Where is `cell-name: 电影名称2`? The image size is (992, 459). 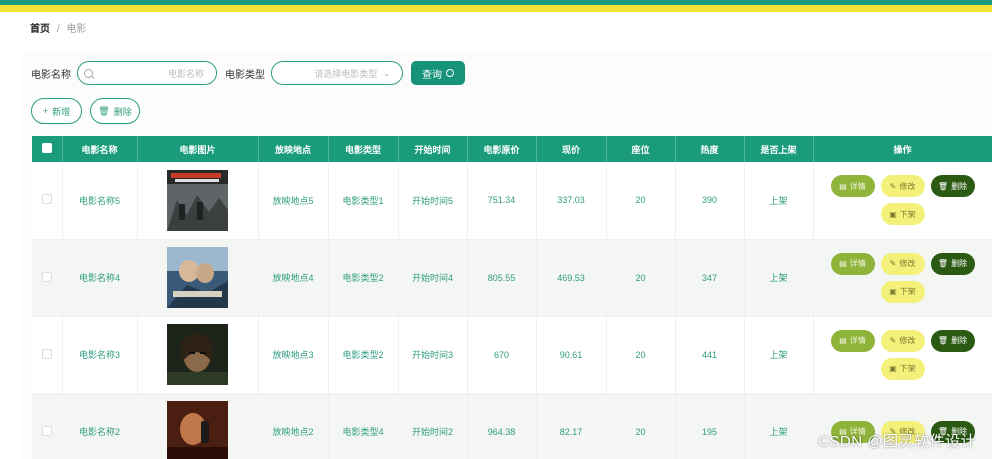 cell-name: 电影名称2 is located at coordinates (100, 426).